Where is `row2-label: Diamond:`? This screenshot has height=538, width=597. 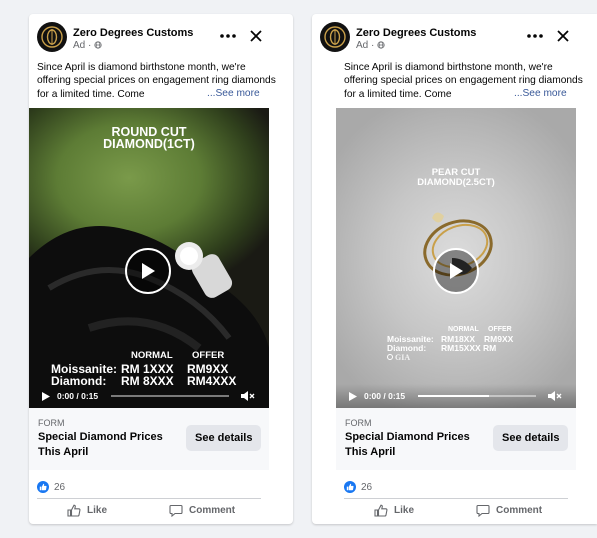
row2-label: Diamond: is located at coordinates (407, 348).